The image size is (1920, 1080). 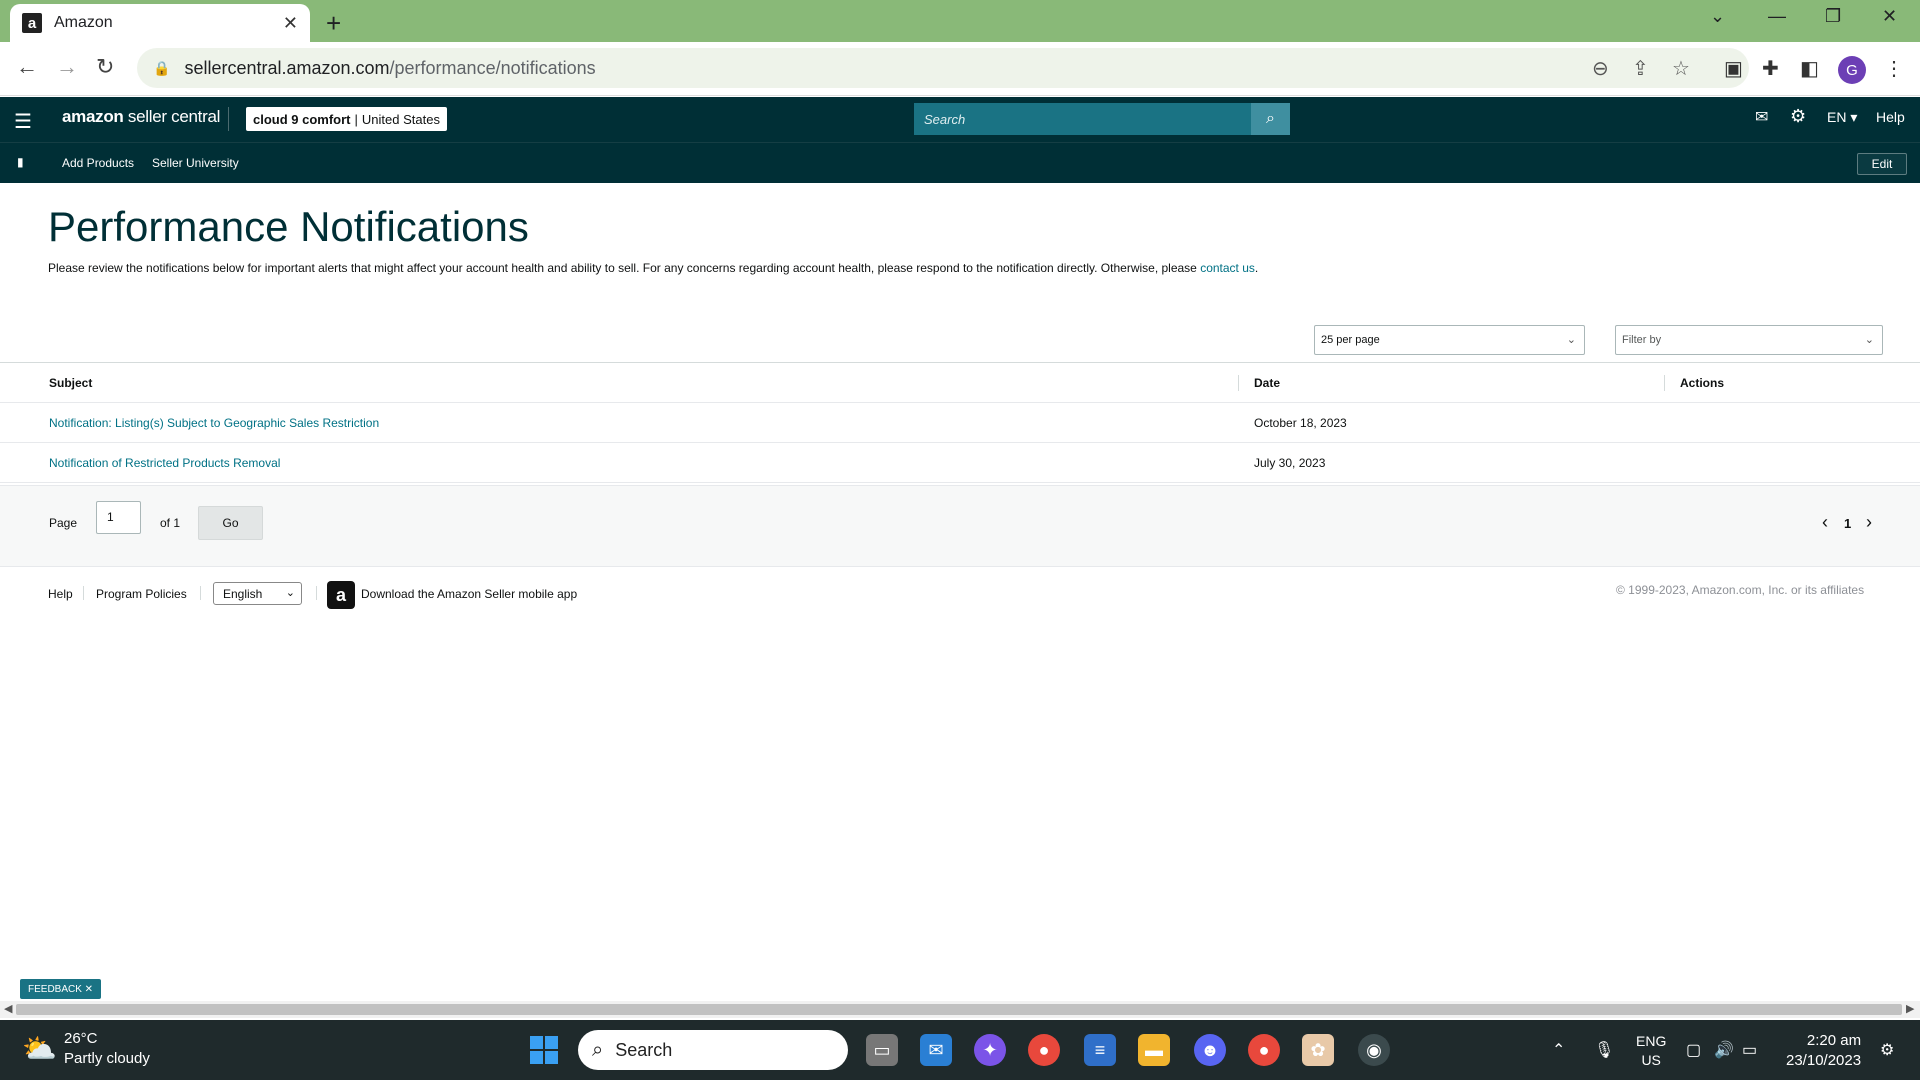 I want to click on amazon-app-icon: a, so click(x=341, y=595).